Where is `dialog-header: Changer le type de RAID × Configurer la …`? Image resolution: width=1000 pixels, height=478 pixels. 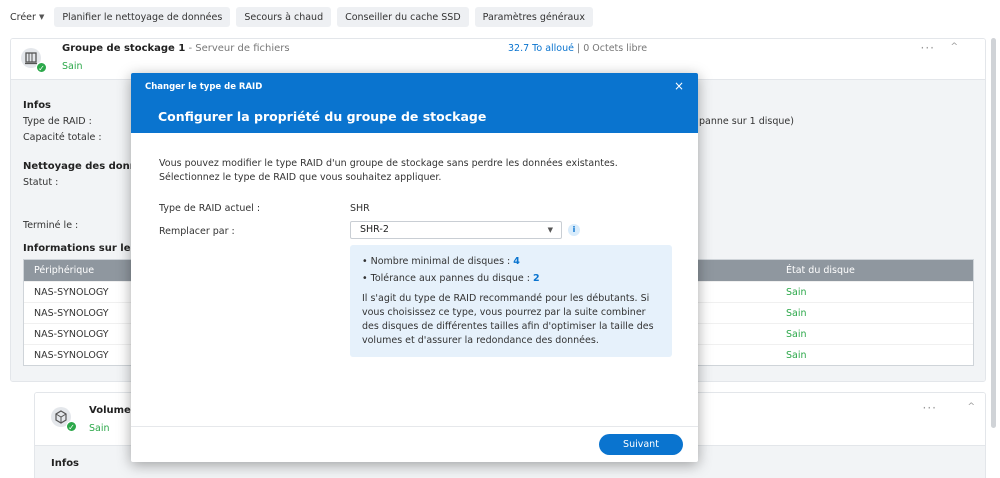 dialog-header: Changer le type de RAID × Configurer la … is located at coordinates (414, 103).